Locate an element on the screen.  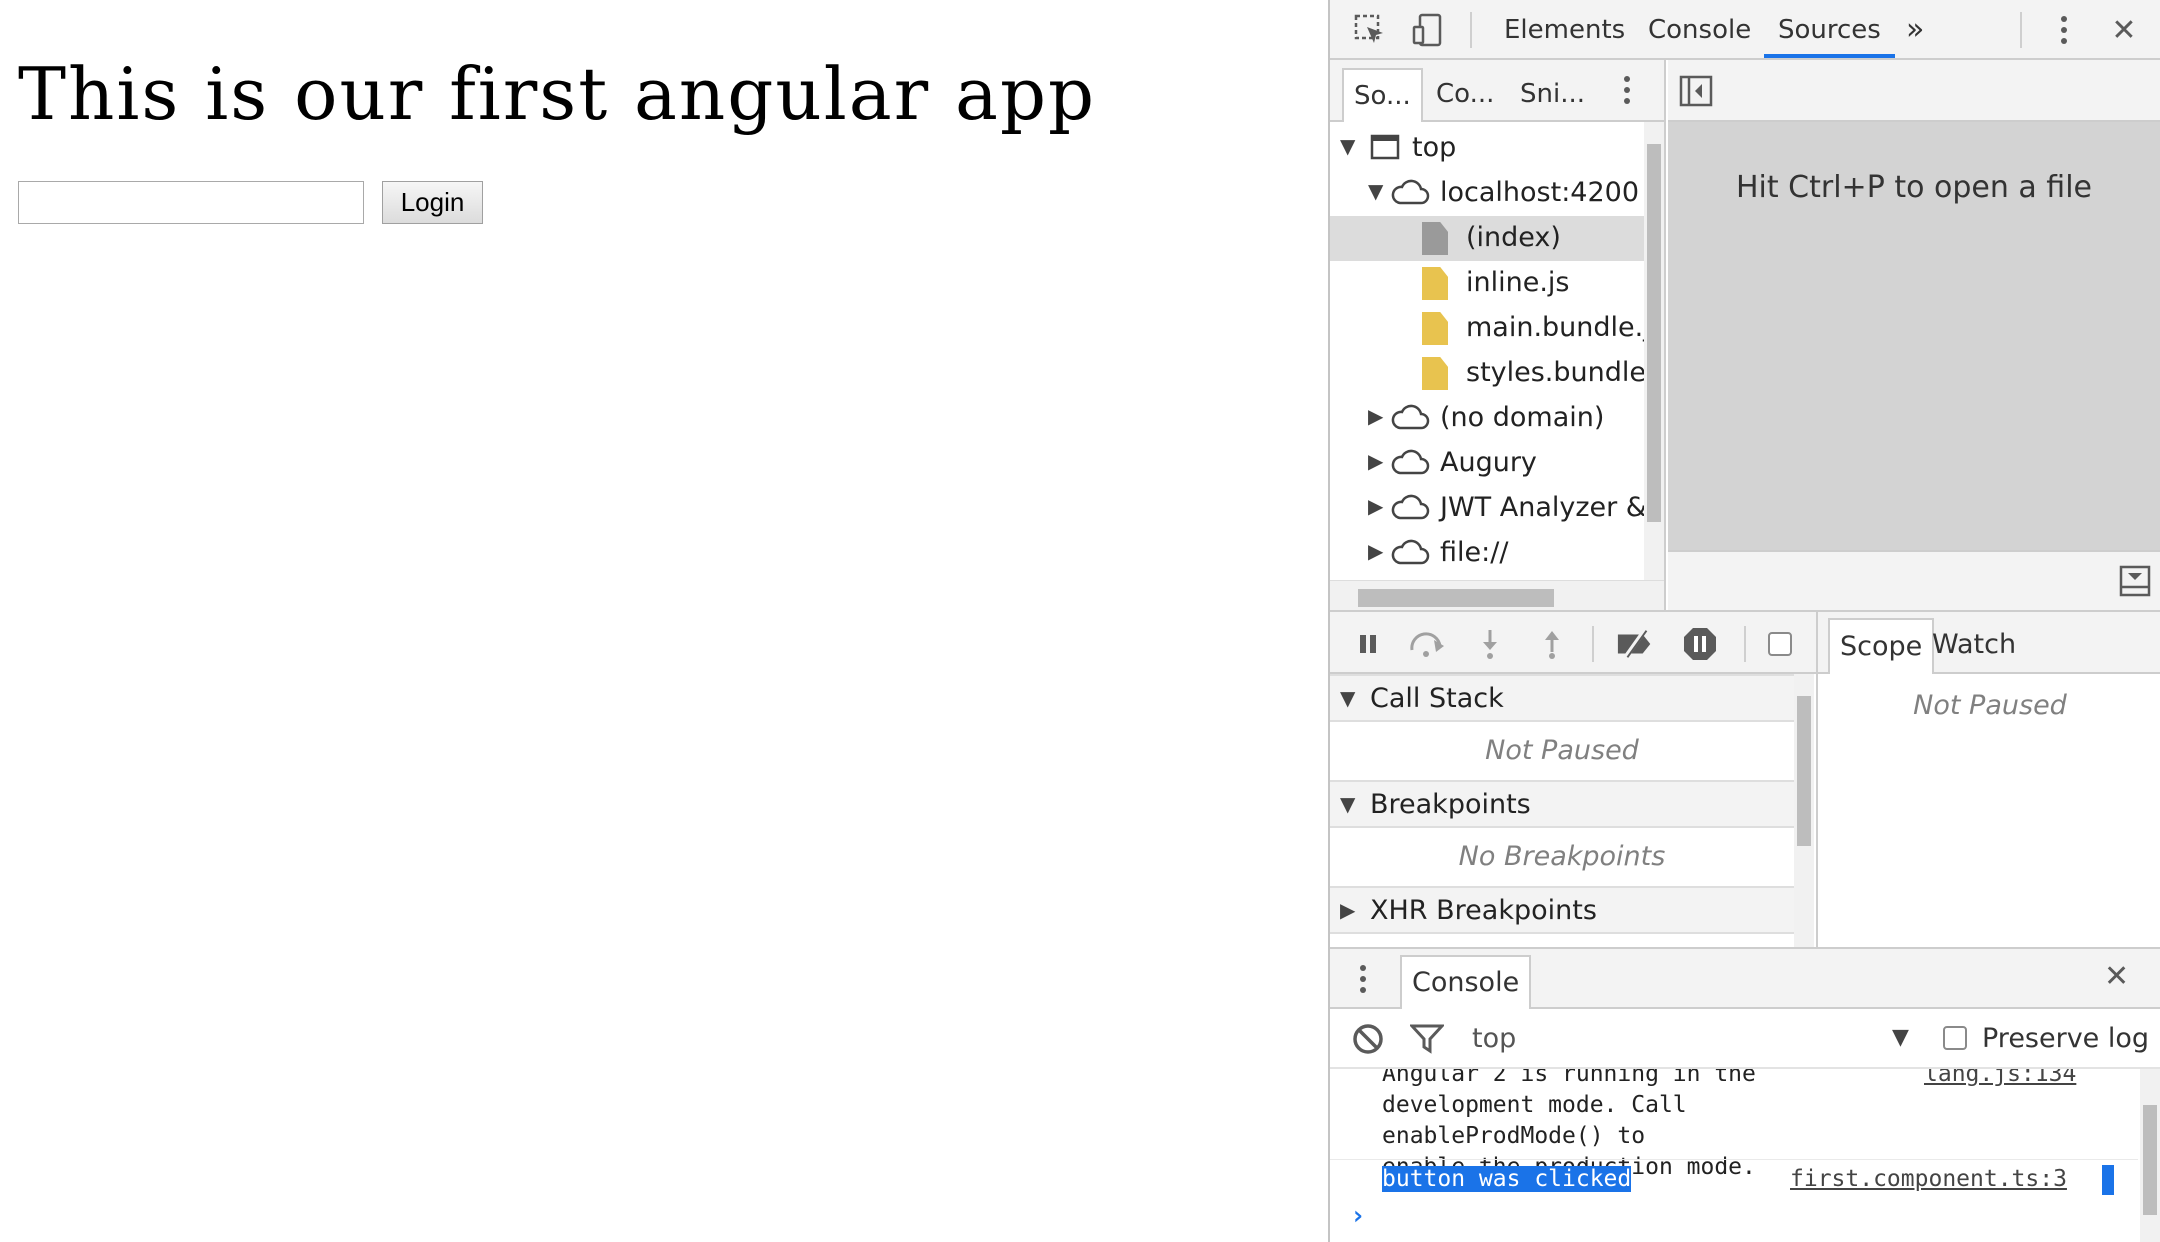
tree-item-label: styles.bundle.js is located at coordinates (1555, 372).